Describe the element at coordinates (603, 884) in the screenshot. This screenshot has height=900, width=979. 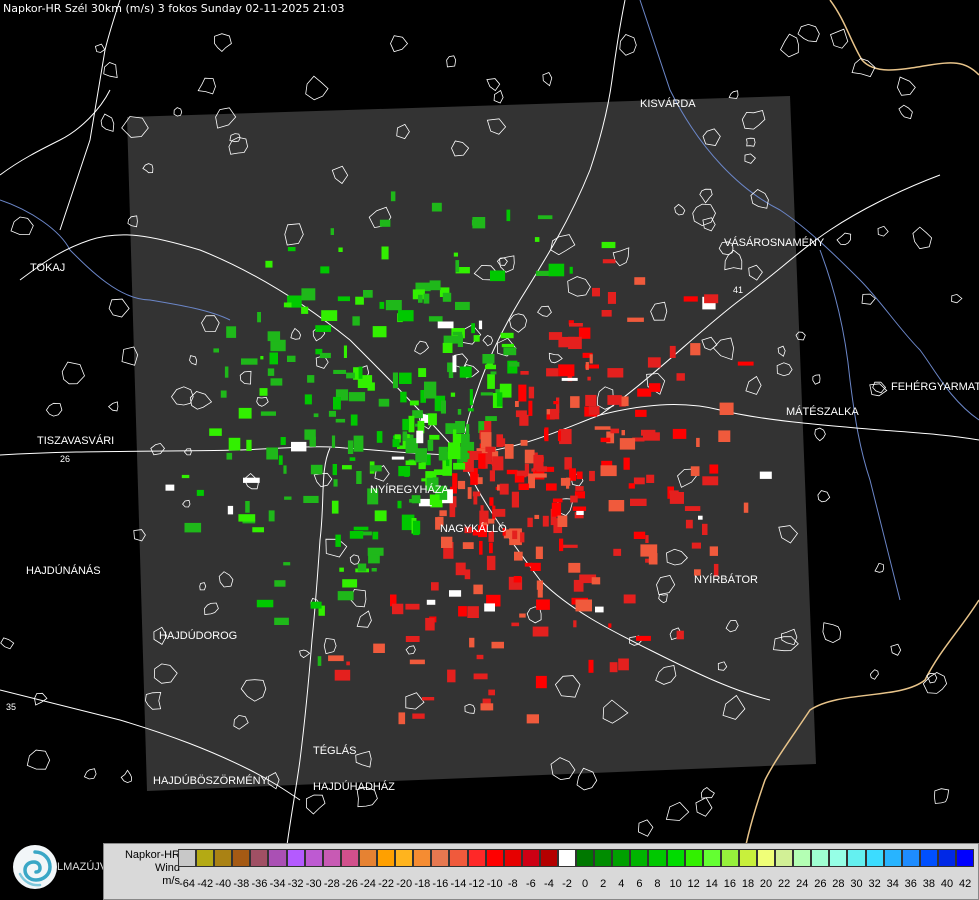
I see `legend-tick-label: 2` at that location.